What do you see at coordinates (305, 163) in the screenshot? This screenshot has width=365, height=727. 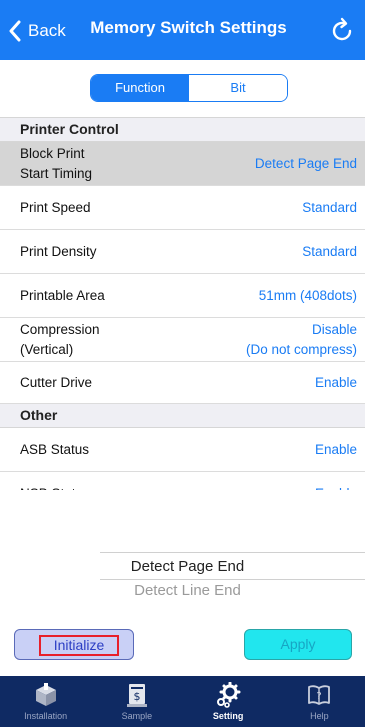 I see `row-value: Detect Page End` at bounding box center [305, 163].